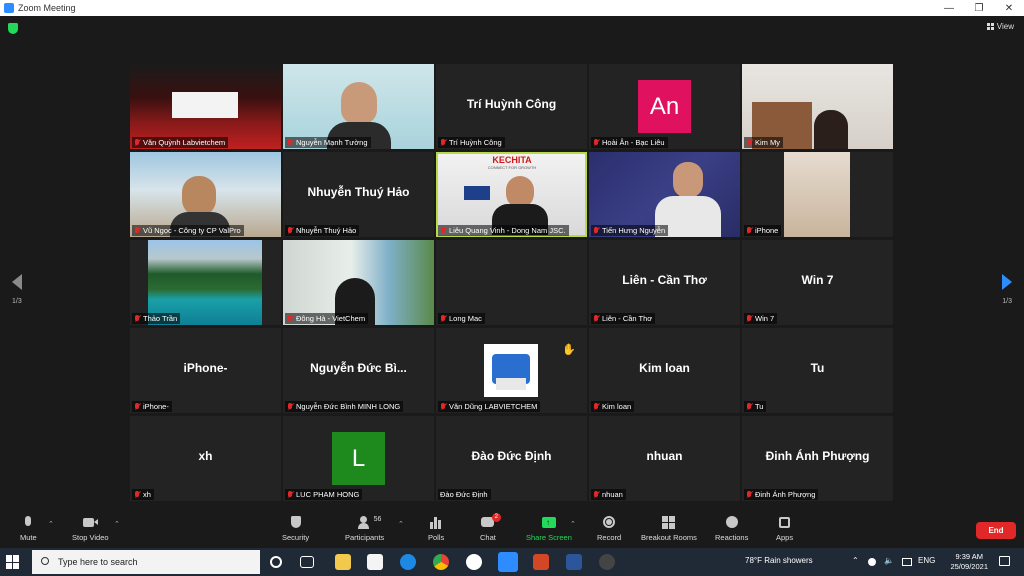 The width and height of the screenshot is (1024, 576). What do you see at coordinates (889, 560) in the screenshot?
I see `volume-icon: 🔈` at bounding box center [889, 560].